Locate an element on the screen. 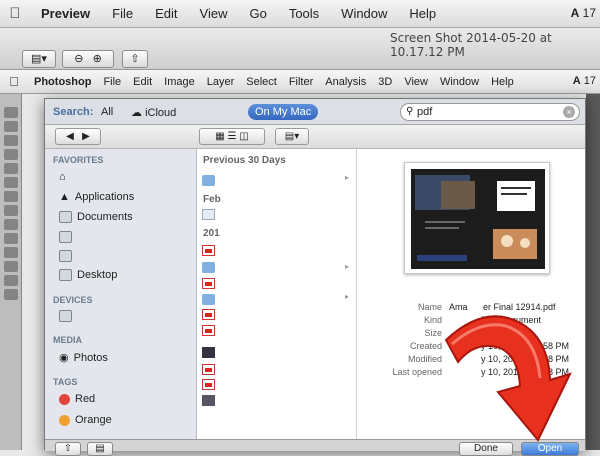  menu-view: View is located at coordinates (214, 13).